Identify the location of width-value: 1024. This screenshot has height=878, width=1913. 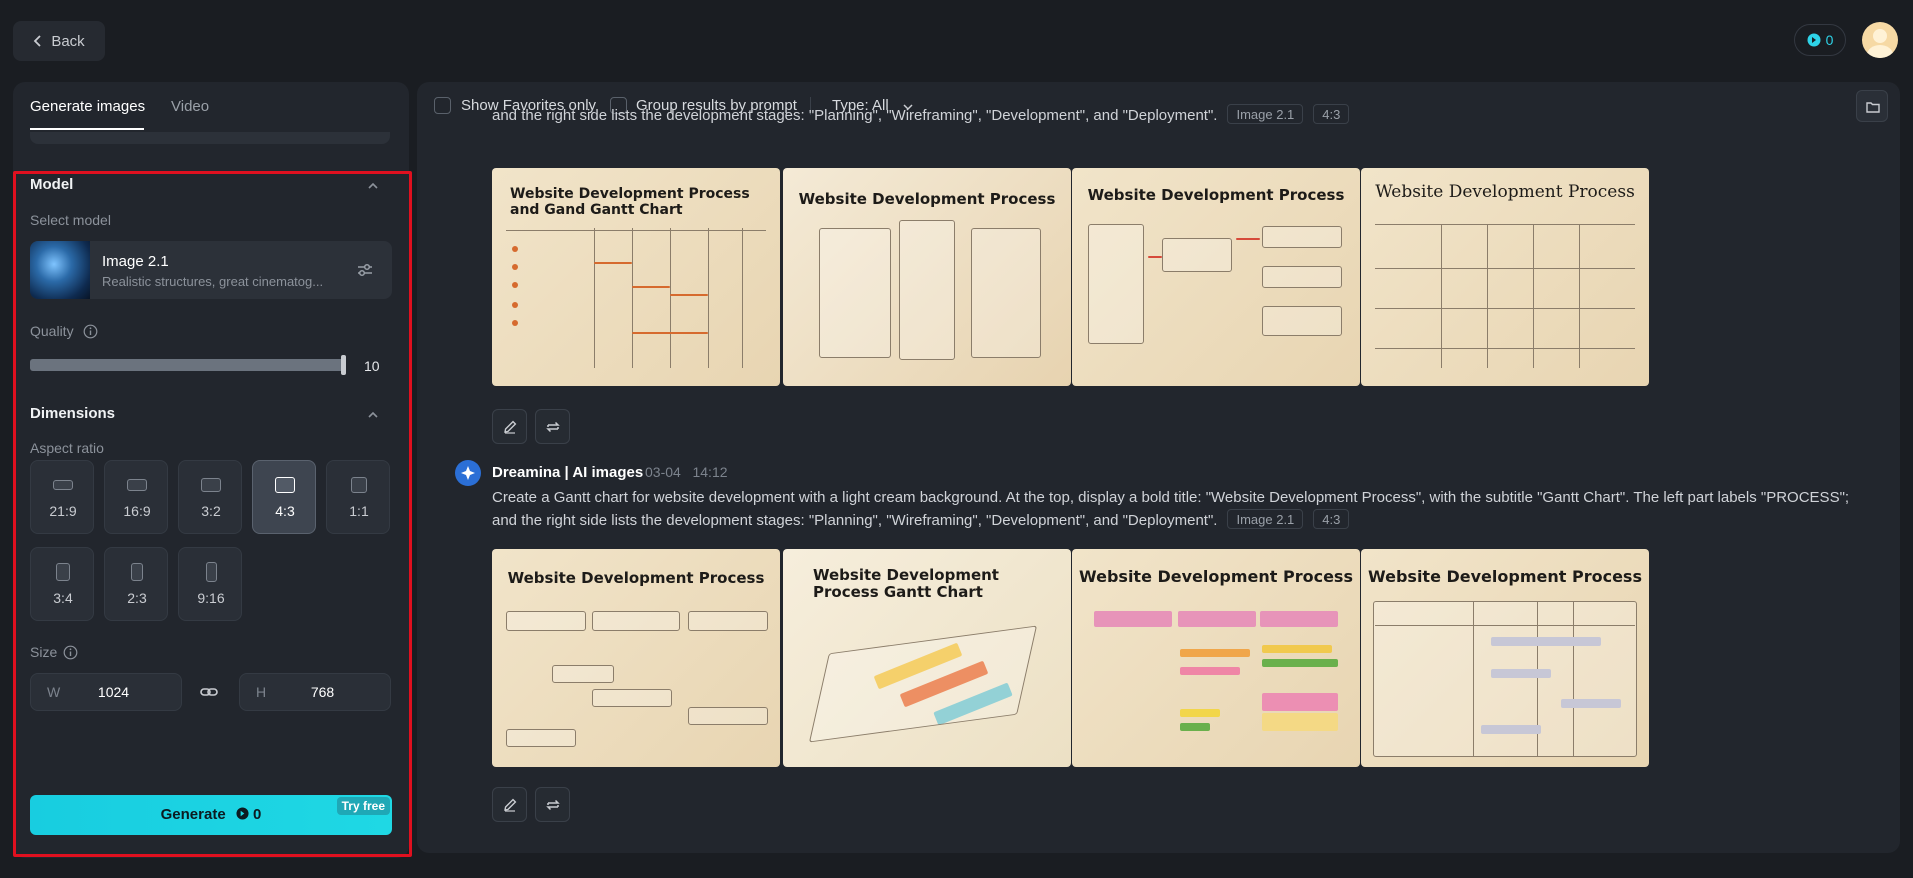
(113, 692).